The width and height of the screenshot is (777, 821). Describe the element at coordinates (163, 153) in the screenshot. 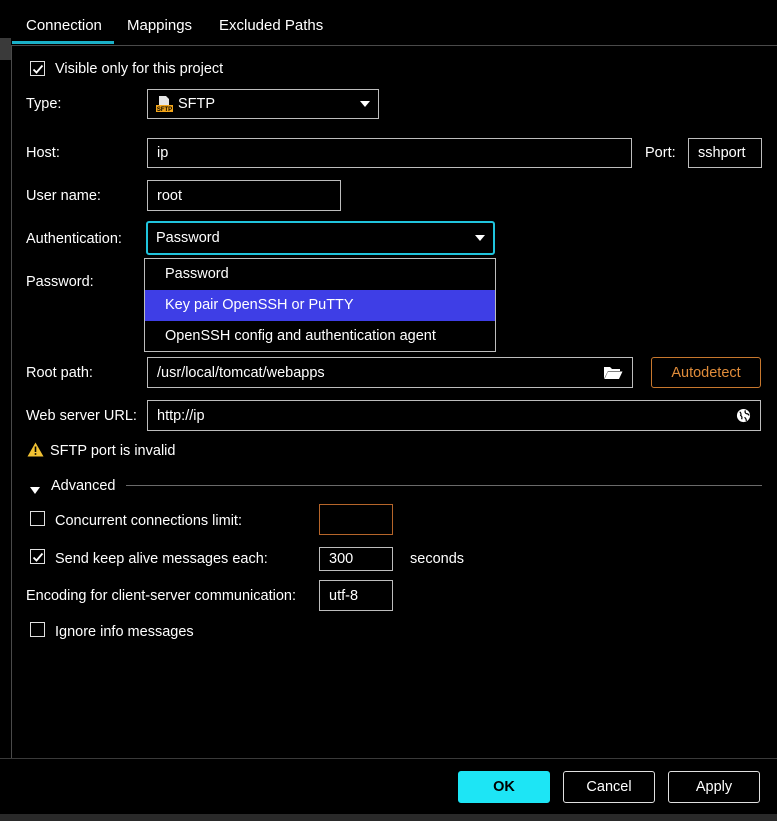

I see `host-value: ip` at that location.